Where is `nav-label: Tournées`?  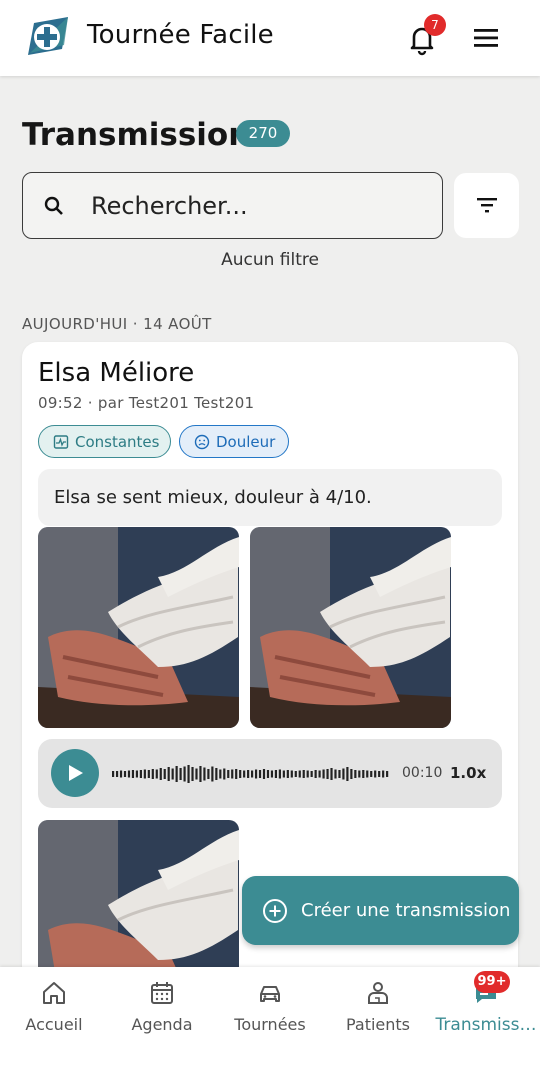 nav-label: Tournées is located at coordinates (270, 1024).